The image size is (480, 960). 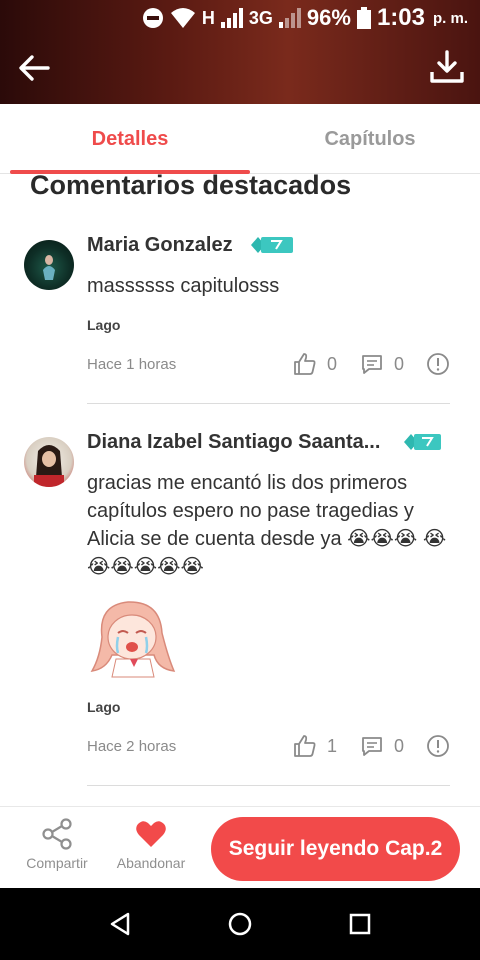 I want to click on continue-reading-button: Seguir leyendo Cap.2, so click(x=335, y=849).